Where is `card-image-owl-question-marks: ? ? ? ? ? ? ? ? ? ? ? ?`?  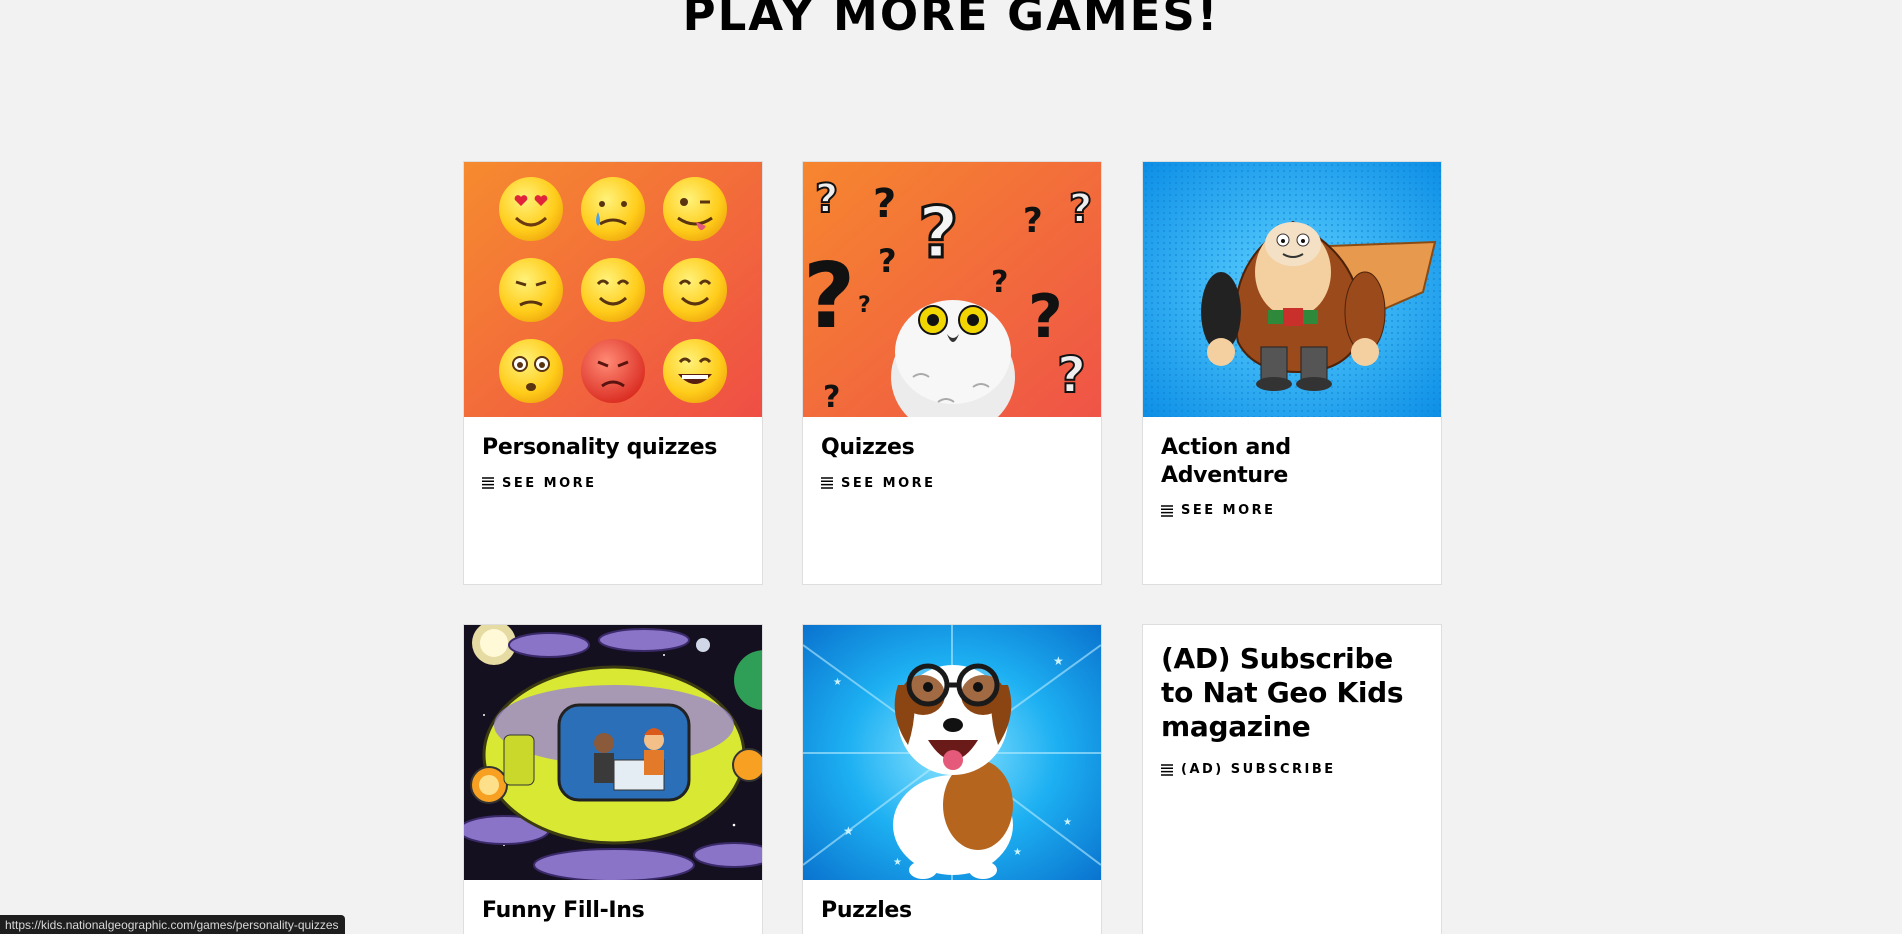 card-image-owl-question-marks: ? ? ? ? ? ? ? ? ? ? ? ? is located at coordinates (952, 289).